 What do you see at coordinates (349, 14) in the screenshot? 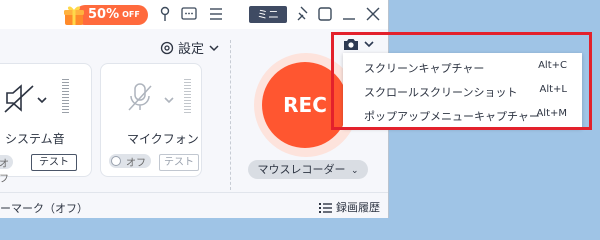
I see `minimize-icon` at bounding box center [349, 14].